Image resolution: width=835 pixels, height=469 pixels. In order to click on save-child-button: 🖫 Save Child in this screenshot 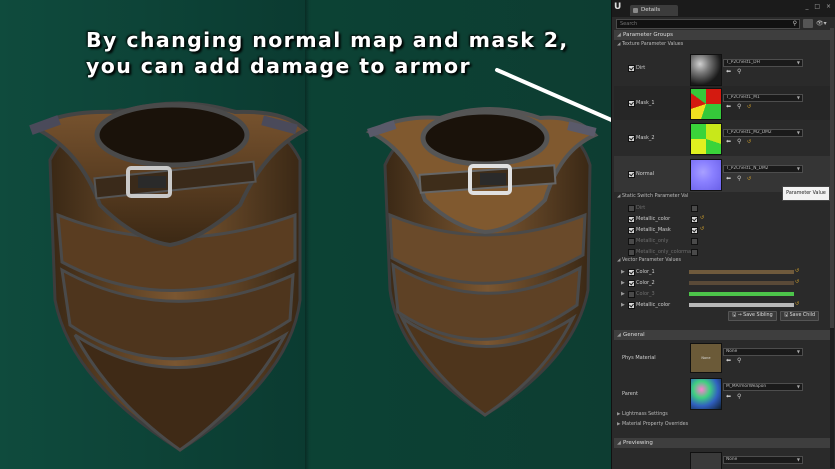, I will do `click(800, 316)`.